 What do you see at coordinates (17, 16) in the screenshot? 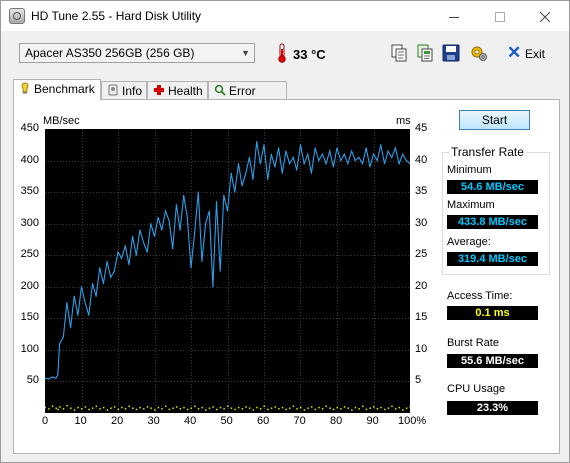
I see `app-icon` at bounding box center [17, 16].